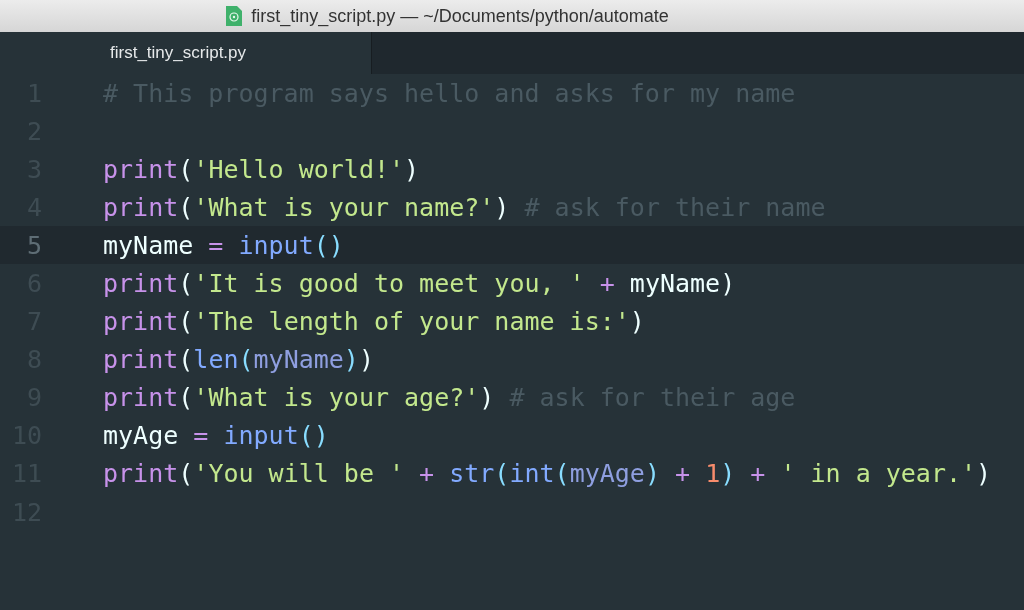 The width and height of the screenshot is (1024, 610). What do you see at coordinates (547, 474) in the screenshot?
I see `code-line: print('You will be ' + str(int(myAge) + 1) + ' in a year.')` at bounding box center [547, 474].